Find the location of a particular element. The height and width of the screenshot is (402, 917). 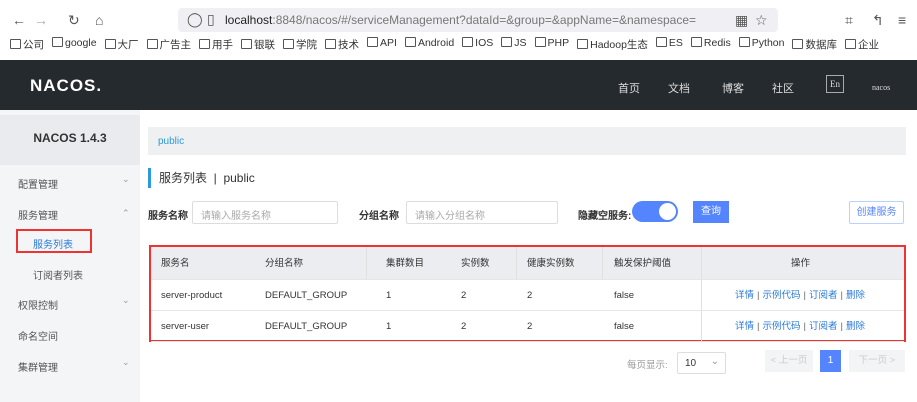

column-header: 集群数目 is located at coordinates (405, 263).